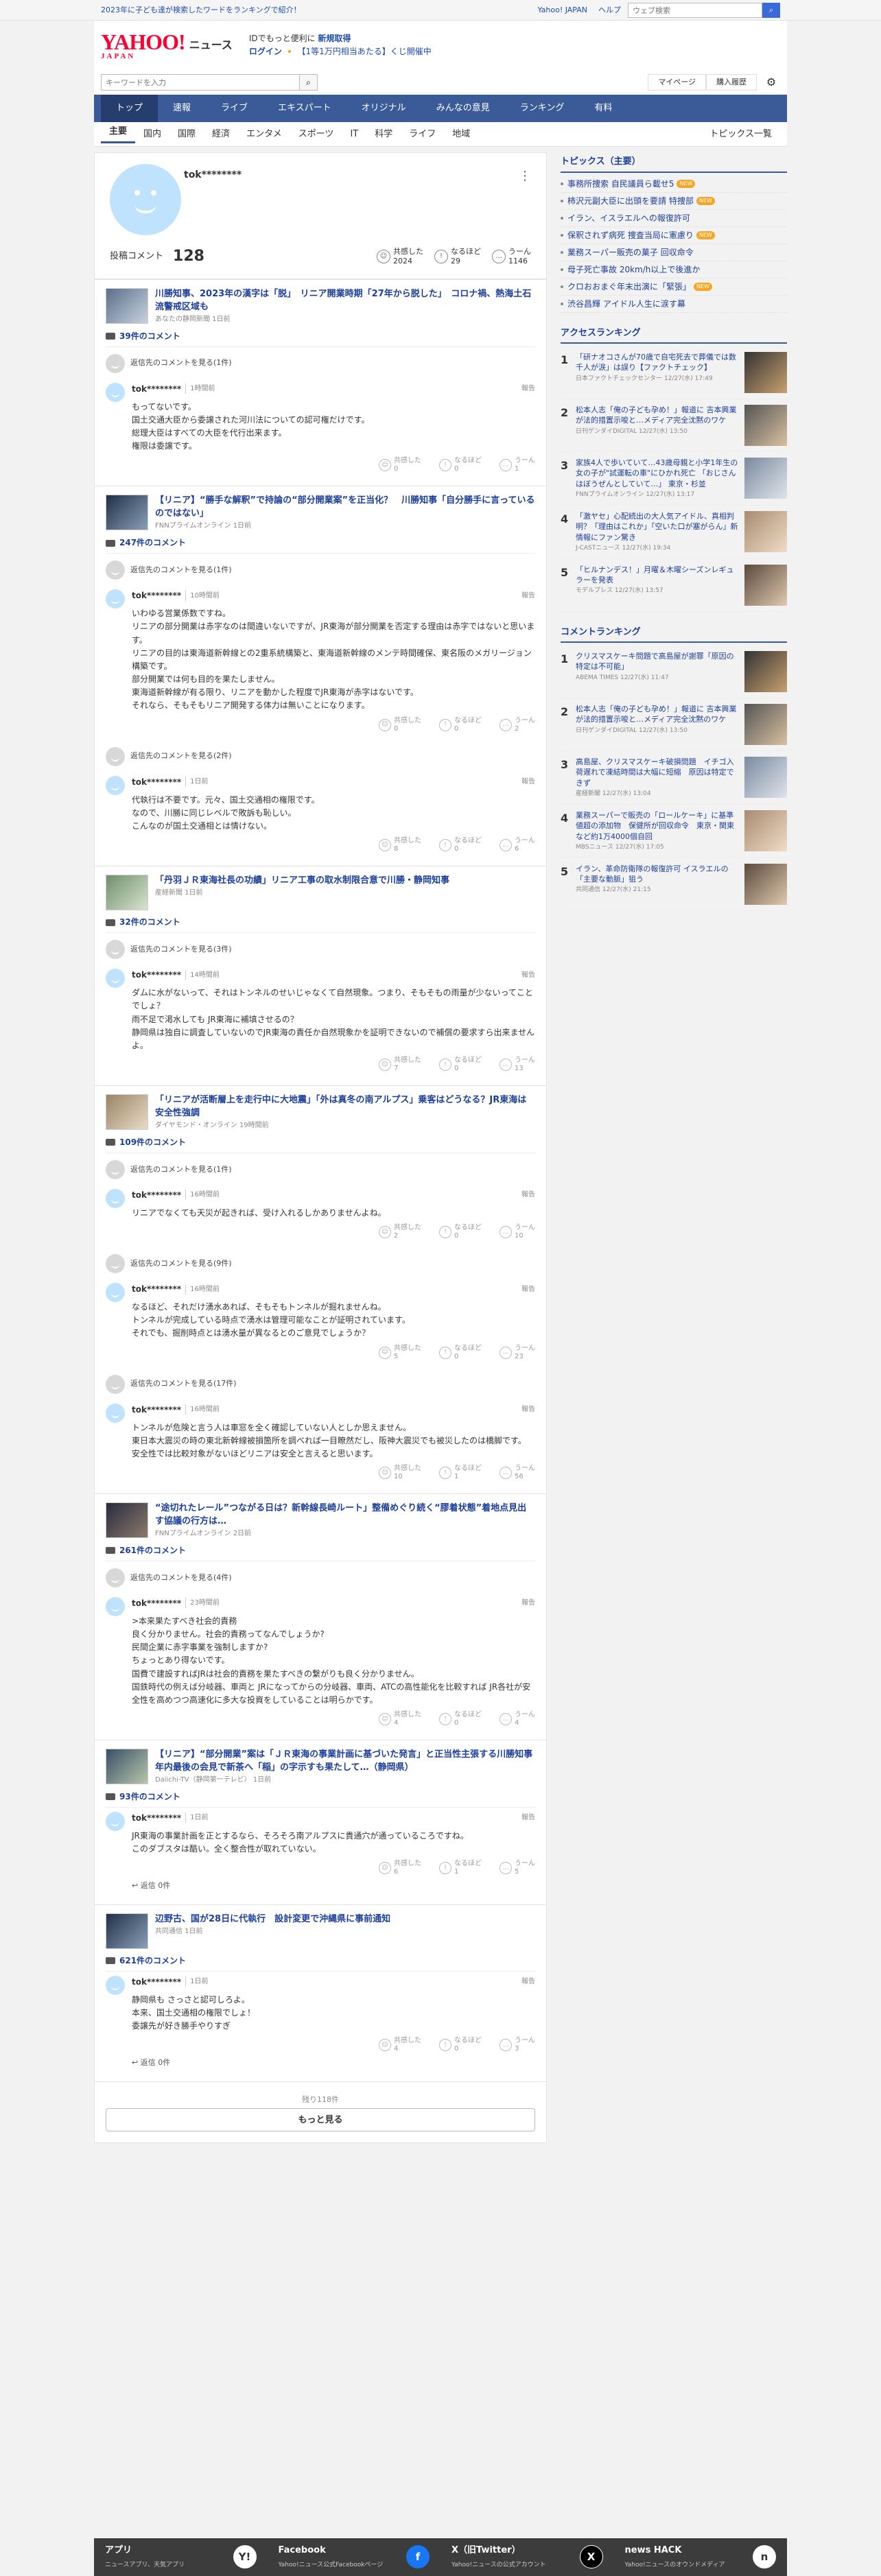 The height and width of the screenshot is (2576, 881). Describe the element at coordinates (517, 1064) in the screenshot. I see `uun-button: … うーん 13` at that location.